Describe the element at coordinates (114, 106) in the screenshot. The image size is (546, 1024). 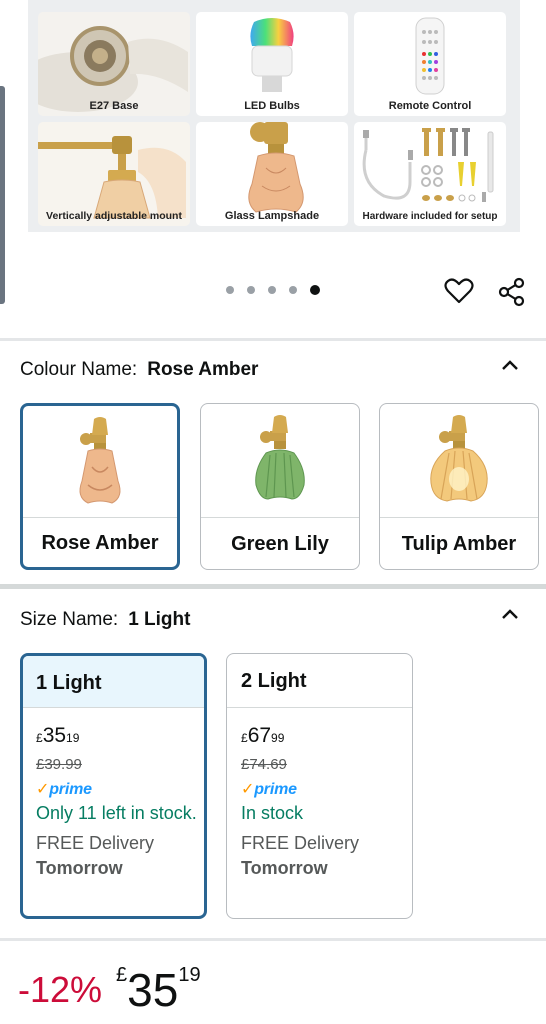
I see `gallery-caption: E27 Base` at that location.